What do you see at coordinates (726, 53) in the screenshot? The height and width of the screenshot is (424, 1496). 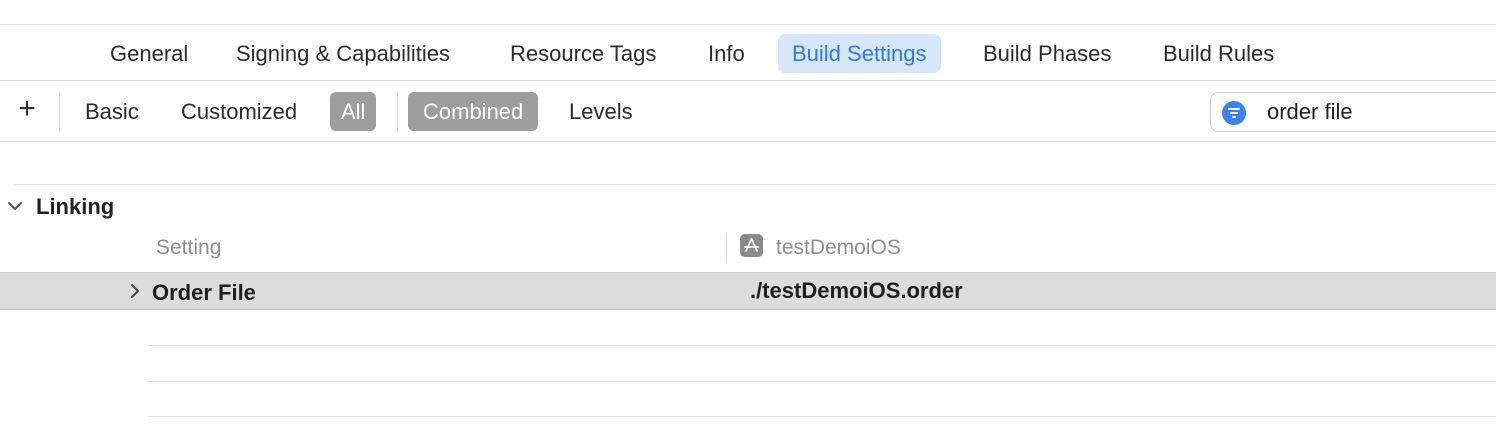 I see `tab-info: Info` at bounding box center [726, 53].